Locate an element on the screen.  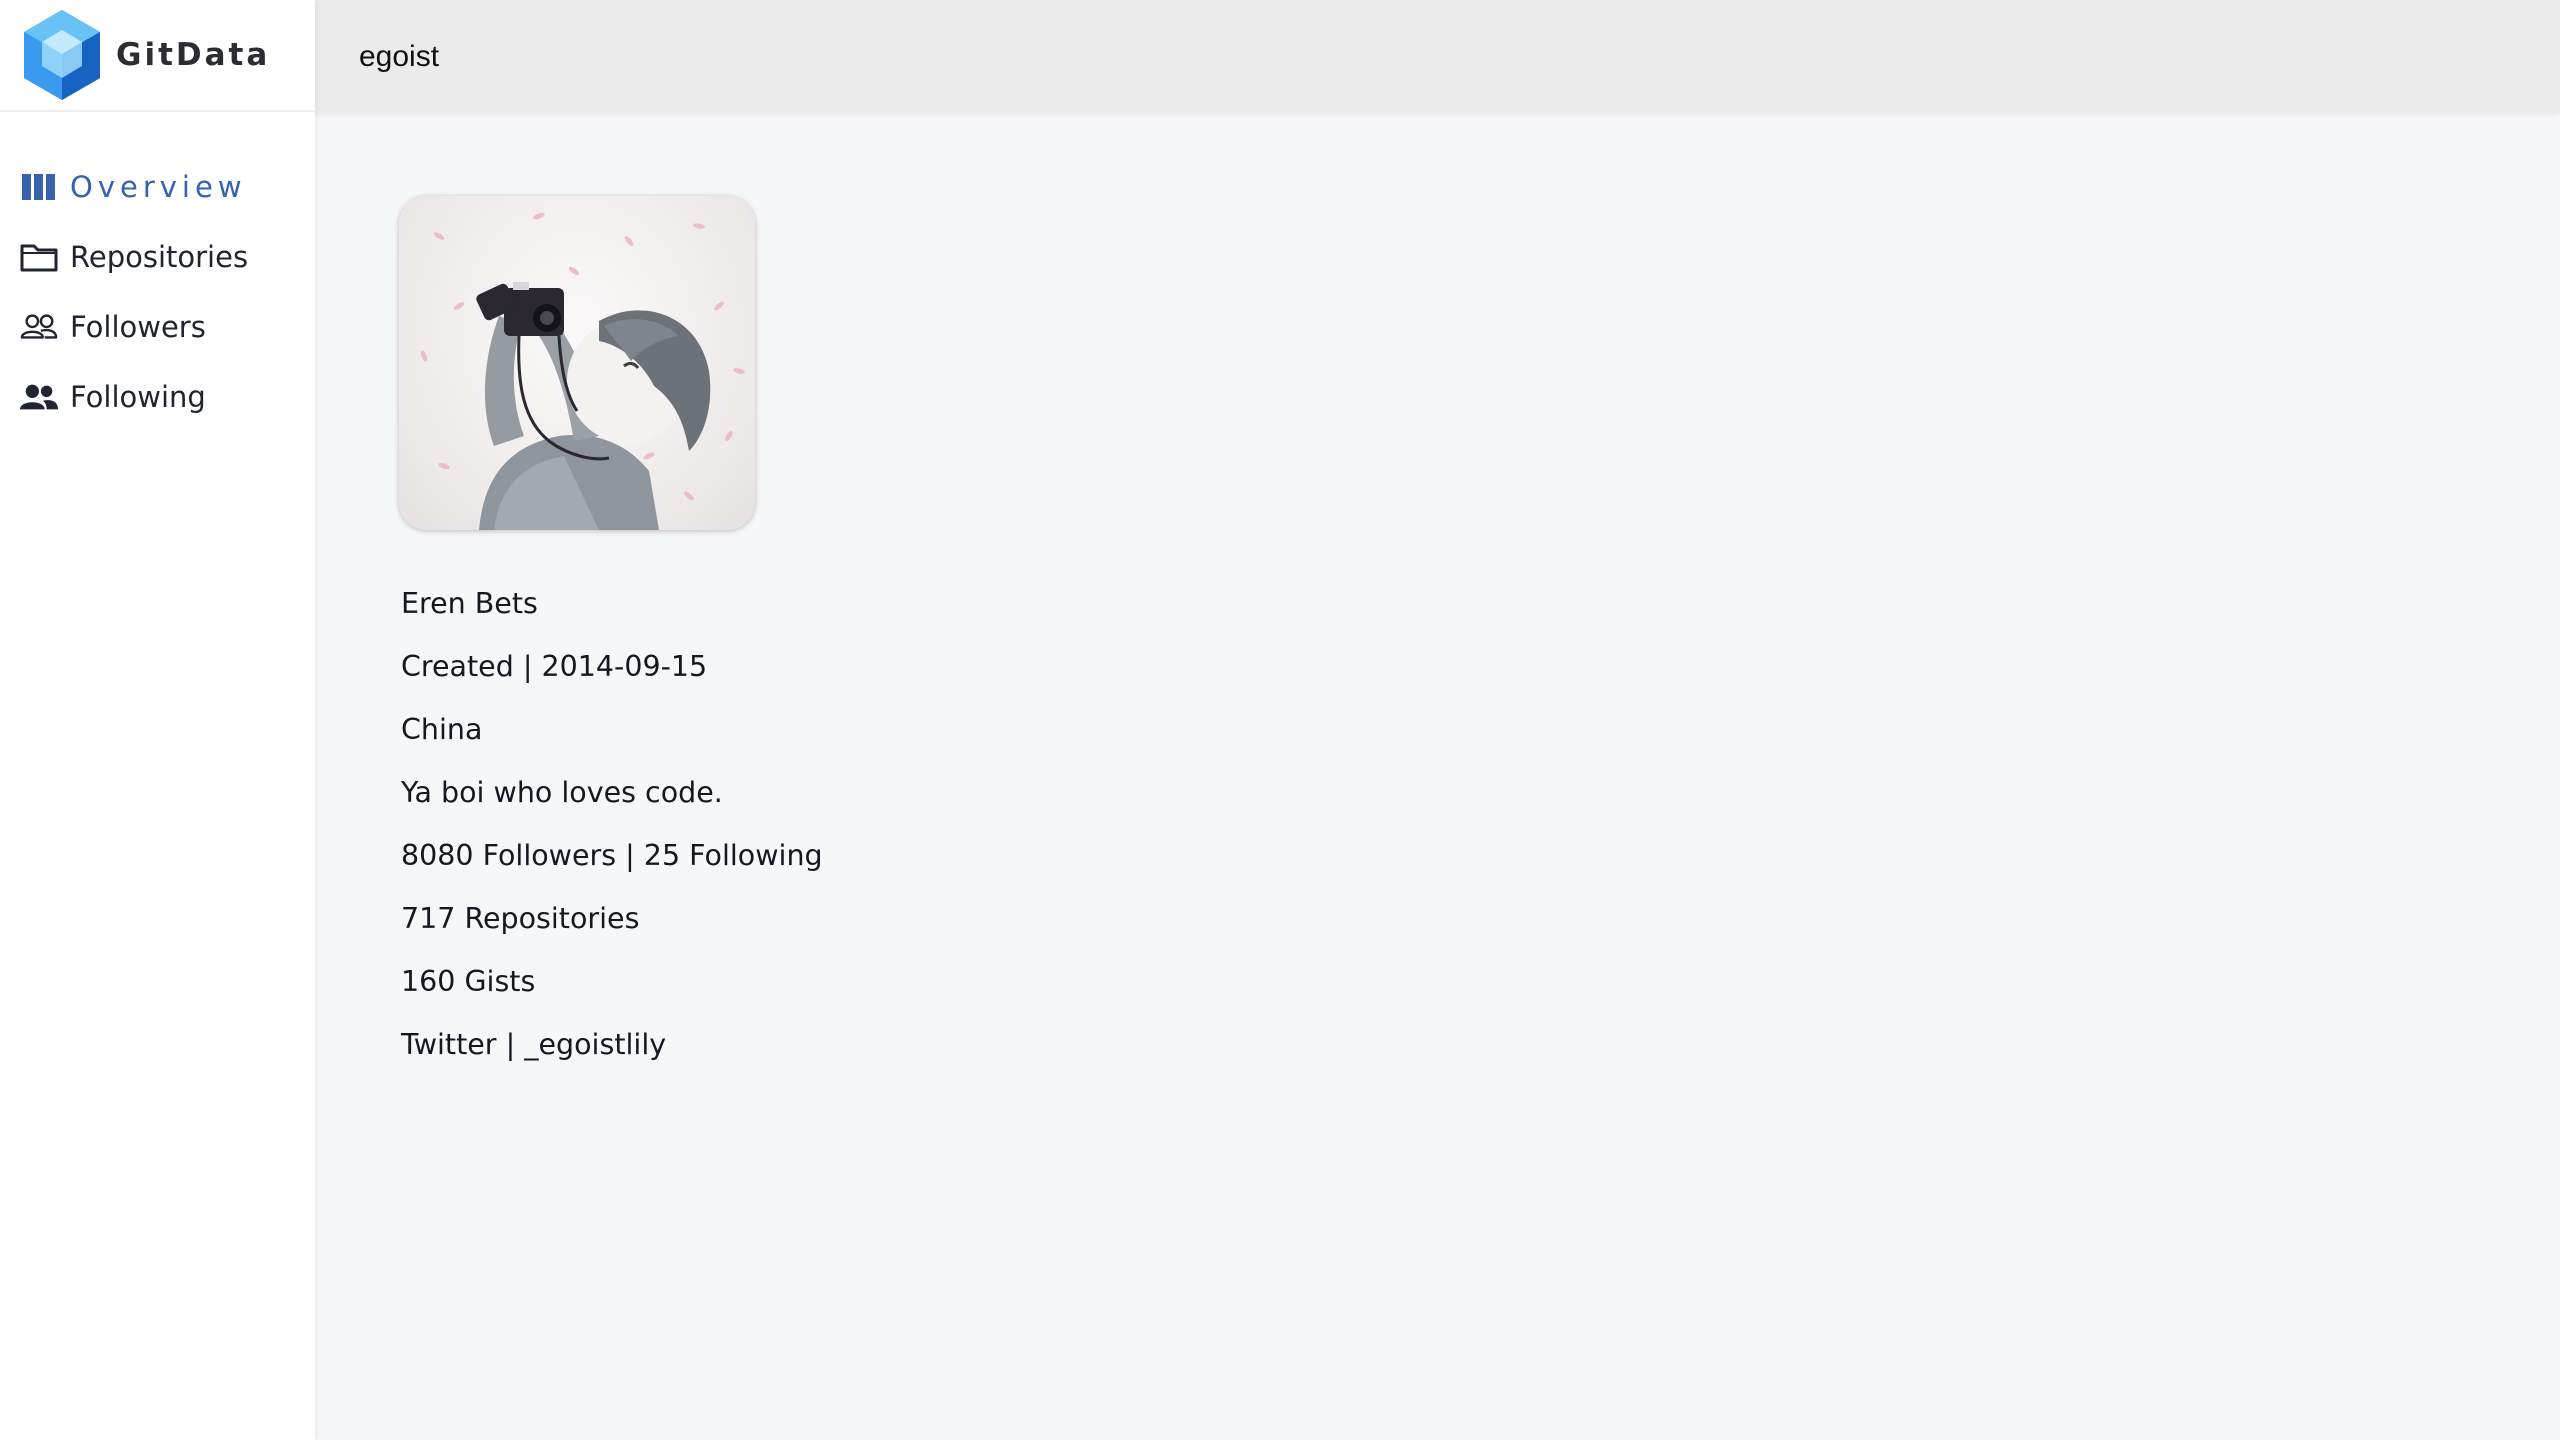
avatar is located at coordinates (577, 363).